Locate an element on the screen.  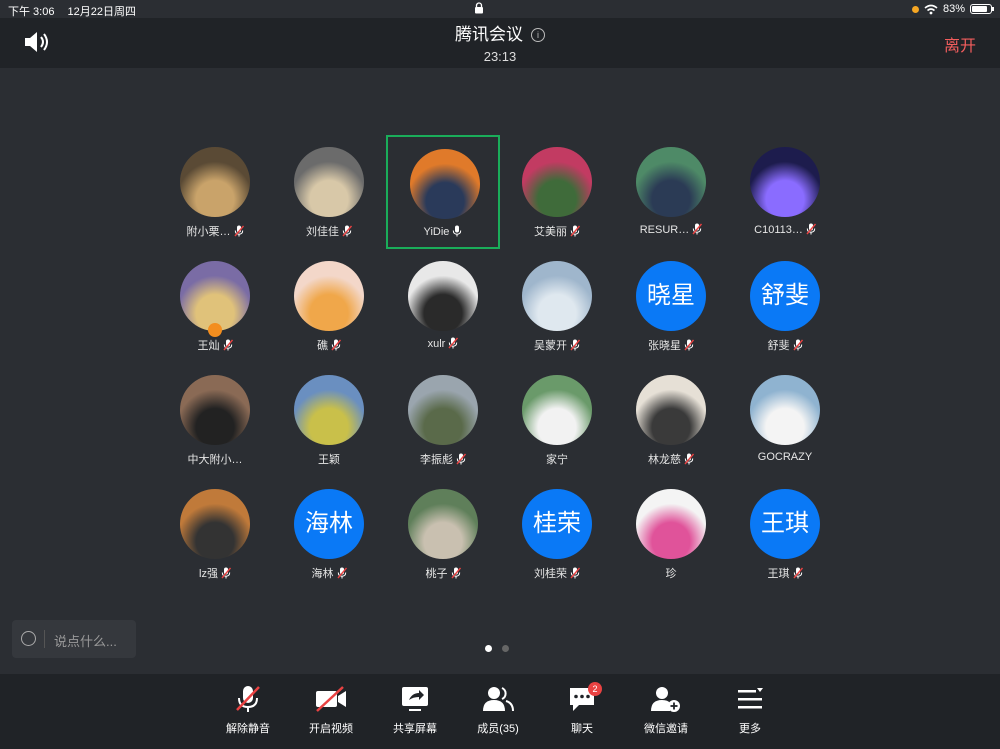
emoji-icon is located at coordinates (28, 638).